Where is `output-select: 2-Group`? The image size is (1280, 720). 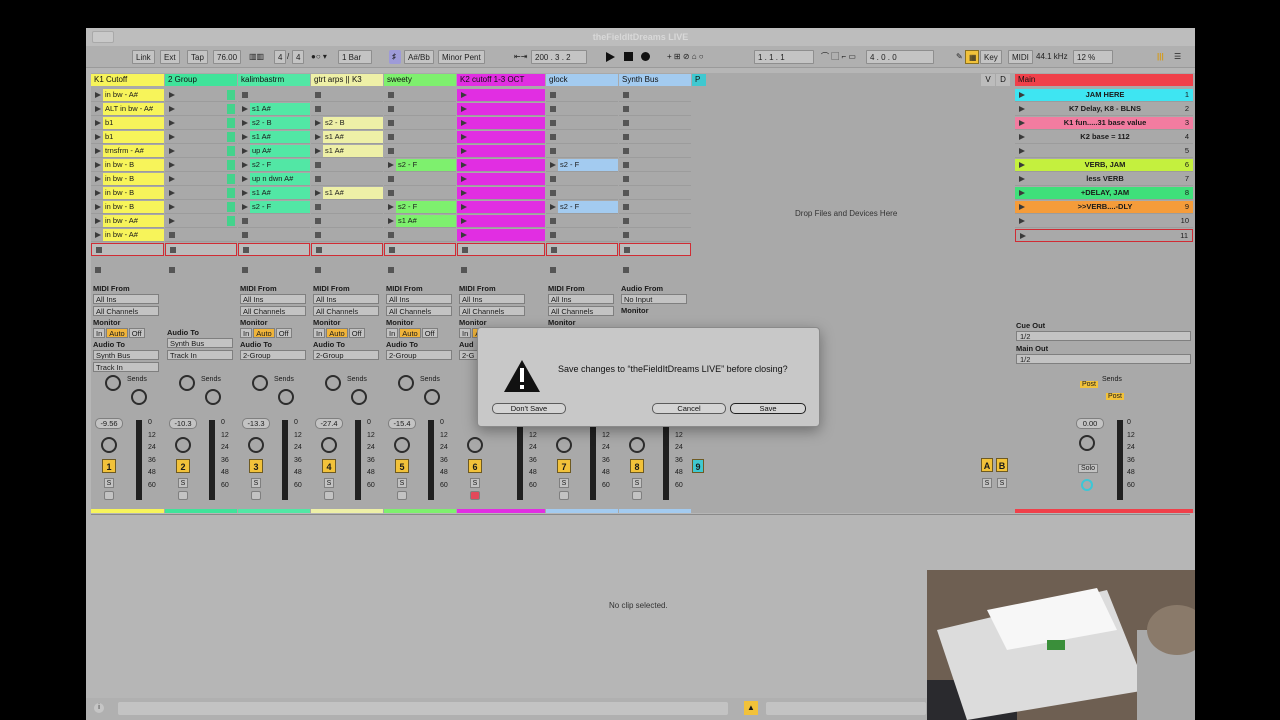
output-select: 2-Group is located at coordinates (346, 355).